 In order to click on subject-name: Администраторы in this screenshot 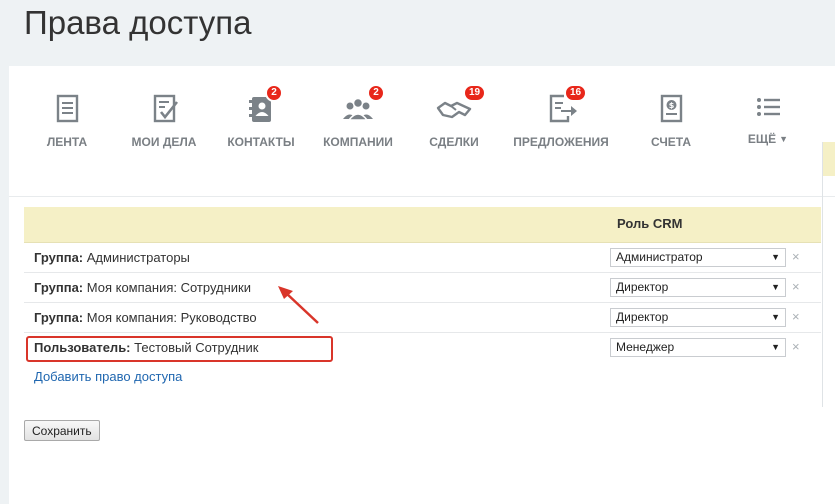, I will do `click(138, 257)`.